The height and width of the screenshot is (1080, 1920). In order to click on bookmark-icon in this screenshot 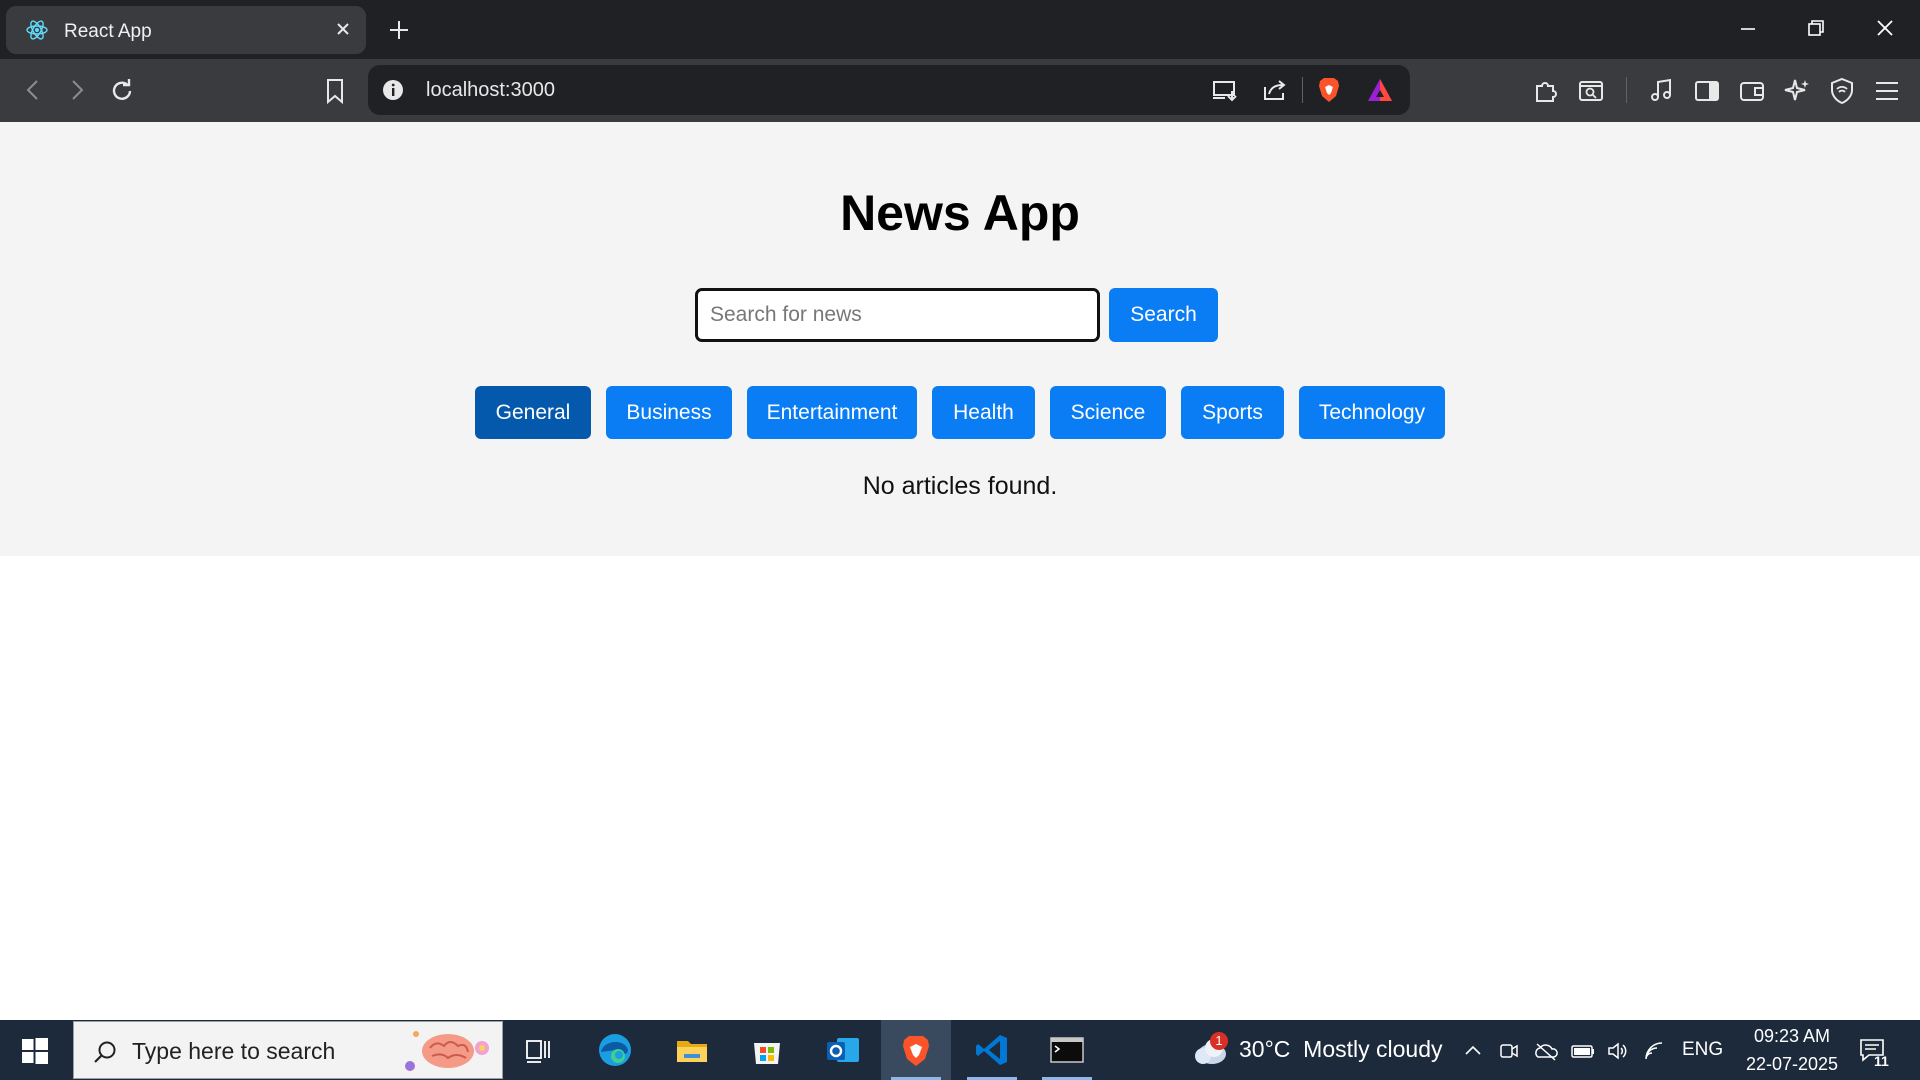, I will do `click(335, 91)`.